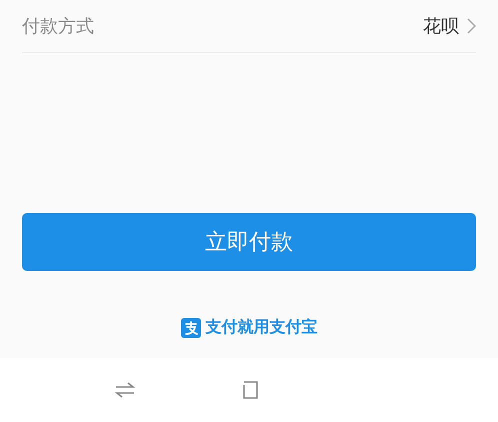 The width and height of the screenshot is (498, 422). Describe the element at coordinates (190, 328) in the screenshot. I see `brand-logo-icon` at that location.